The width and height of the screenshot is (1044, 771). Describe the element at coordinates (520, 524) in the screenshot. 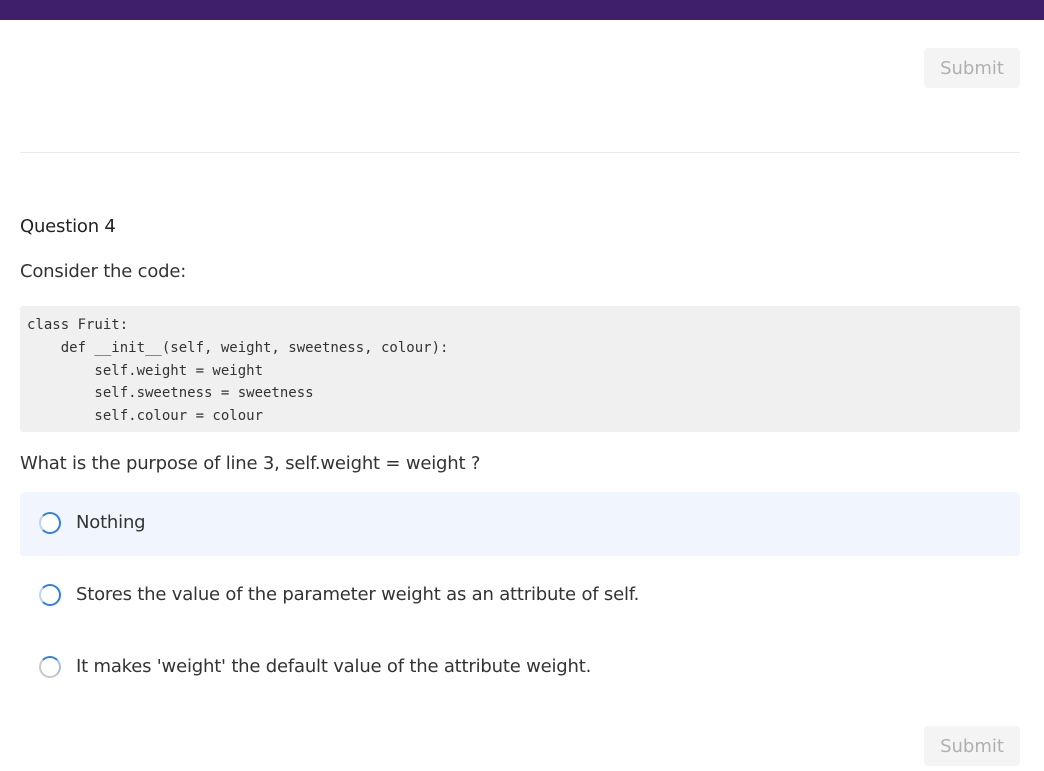

I see `answer-option-nothing: Nothing` at that location.